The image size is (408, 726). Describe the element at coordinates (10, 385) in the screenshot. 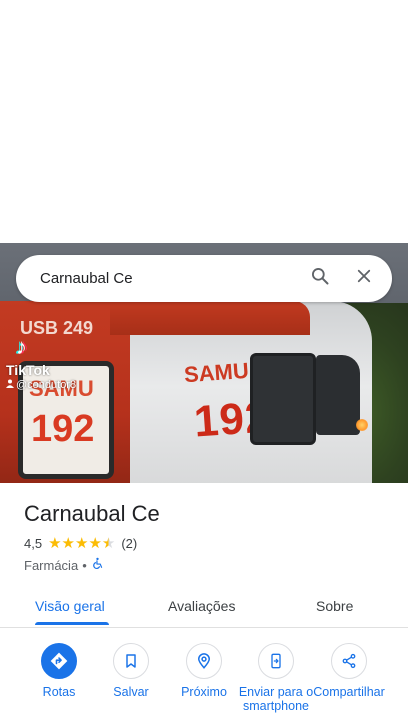

I see `user-icon` at that location.